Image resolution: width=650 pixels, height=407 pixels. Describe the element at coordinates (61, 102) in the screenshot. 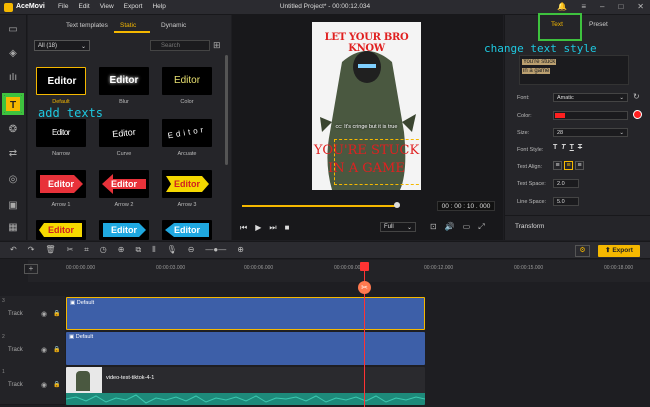

I see `tile-label: Default` at that location.